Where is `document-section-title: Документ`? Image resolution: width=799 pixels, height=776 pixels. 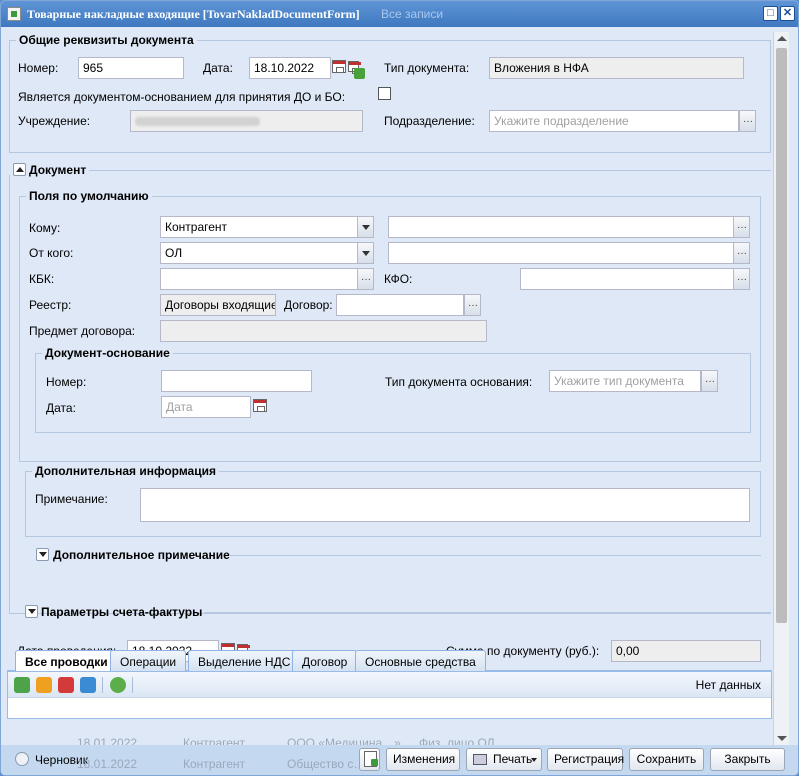 document-section-title: Документ is located at coordinates (58, 170).